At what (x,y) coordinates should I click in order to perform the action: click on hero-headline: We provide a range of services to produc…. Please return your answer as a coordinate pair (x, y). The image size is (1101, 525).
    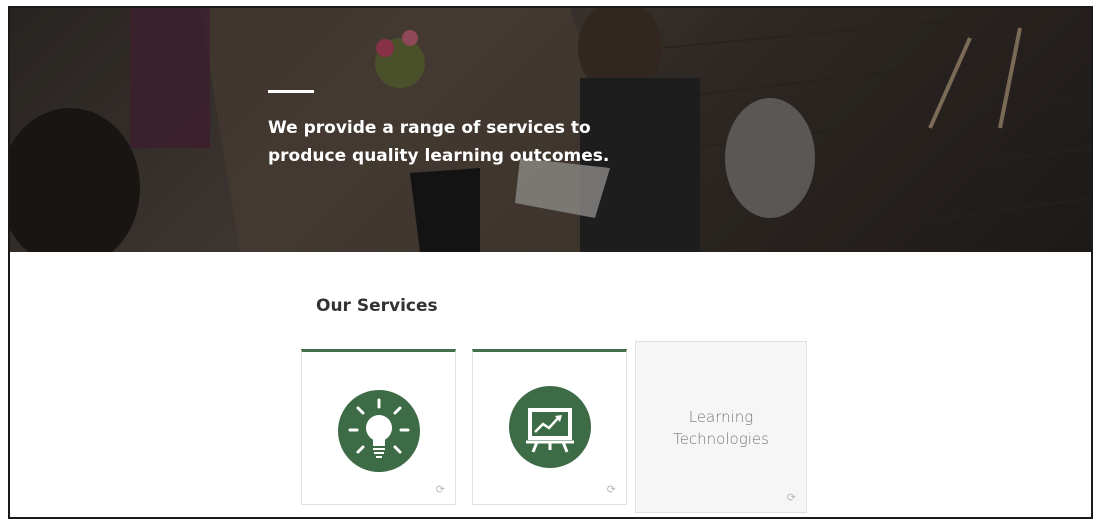
    Looking at the image, I should click on (448, 142).